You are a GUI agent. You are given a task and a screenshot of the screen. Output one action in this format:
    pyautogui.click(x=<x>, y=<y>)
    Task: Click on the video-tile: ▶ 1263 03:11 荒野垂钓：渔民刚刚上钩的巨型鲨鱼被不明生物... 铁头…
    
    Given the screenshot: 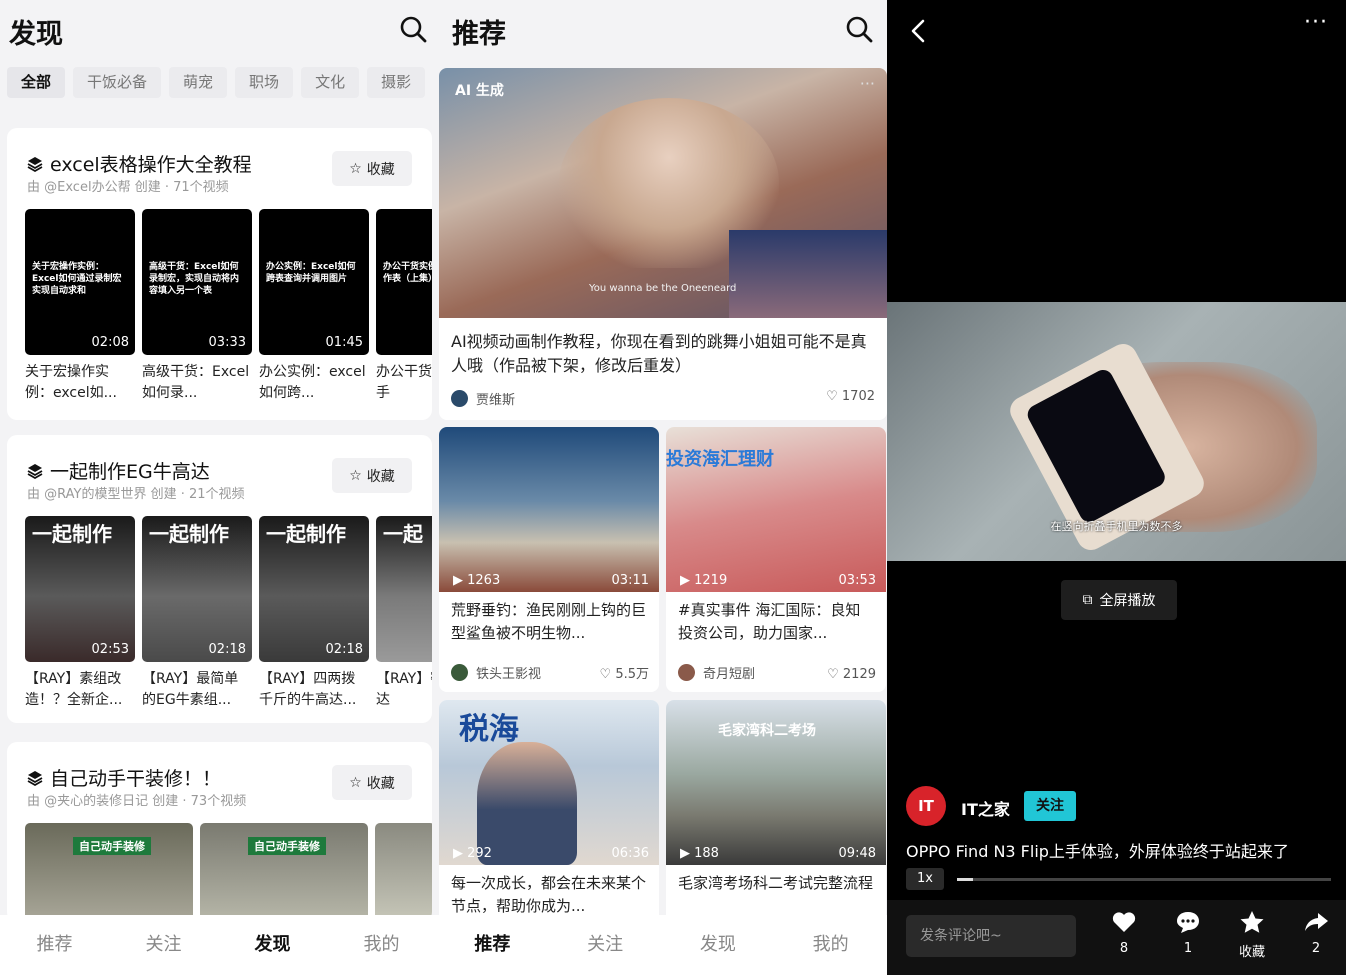 What is the action you would take?
    pyautogui.click(x=549, y=559)
    